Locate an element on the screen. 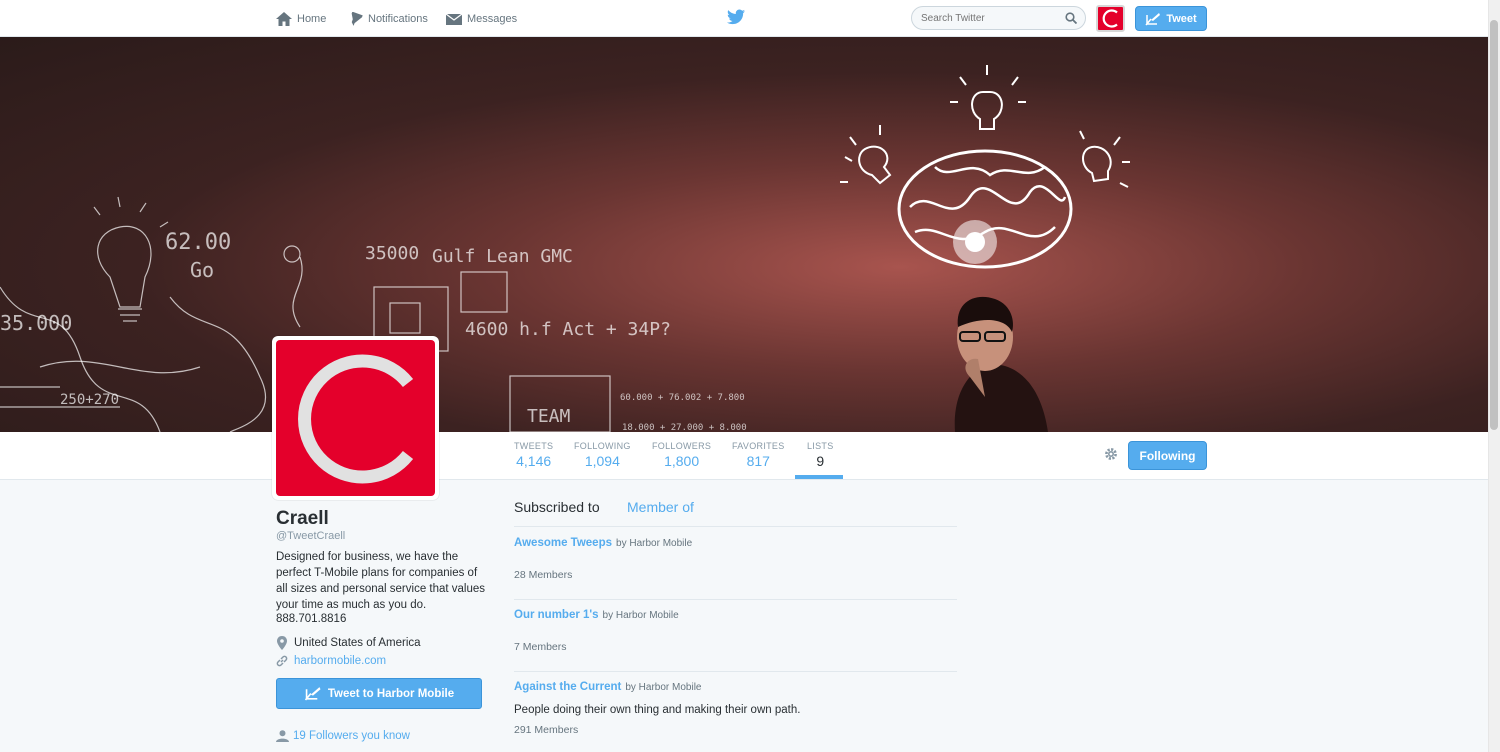  list-members: 291 Members is located at coordinates (546, 730).